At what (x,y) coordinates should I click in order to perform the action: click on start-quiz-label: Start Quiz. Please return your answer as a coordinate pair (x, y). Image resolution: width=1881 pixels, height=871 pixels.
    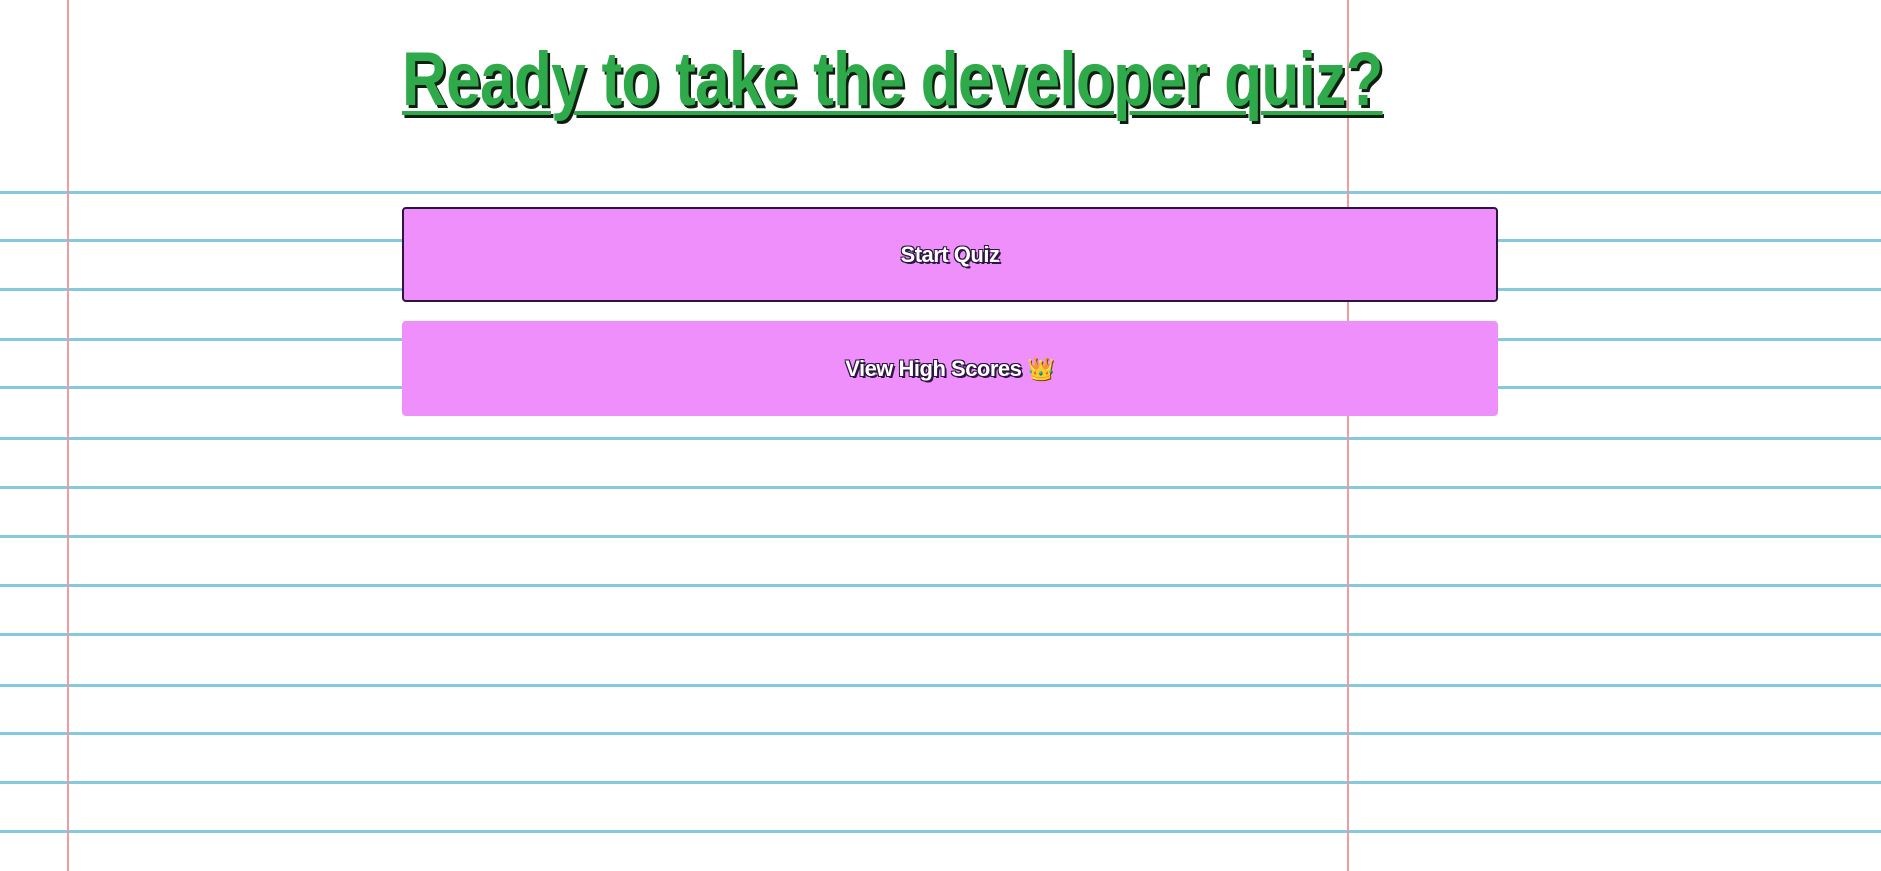
    Looking at the image, I should click on (950, 254).